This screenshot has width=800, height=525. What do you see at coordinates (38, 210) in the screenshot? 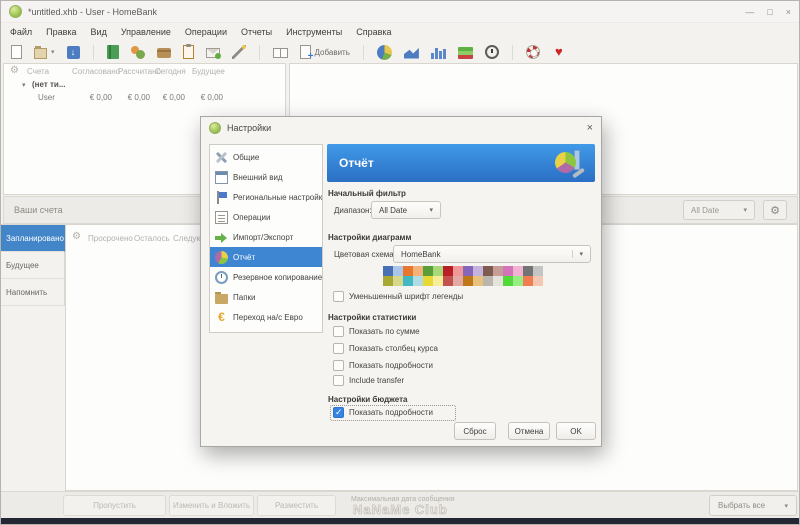
I see `your-accounts-label: Ваши счета` at bounding box center [38, 210].